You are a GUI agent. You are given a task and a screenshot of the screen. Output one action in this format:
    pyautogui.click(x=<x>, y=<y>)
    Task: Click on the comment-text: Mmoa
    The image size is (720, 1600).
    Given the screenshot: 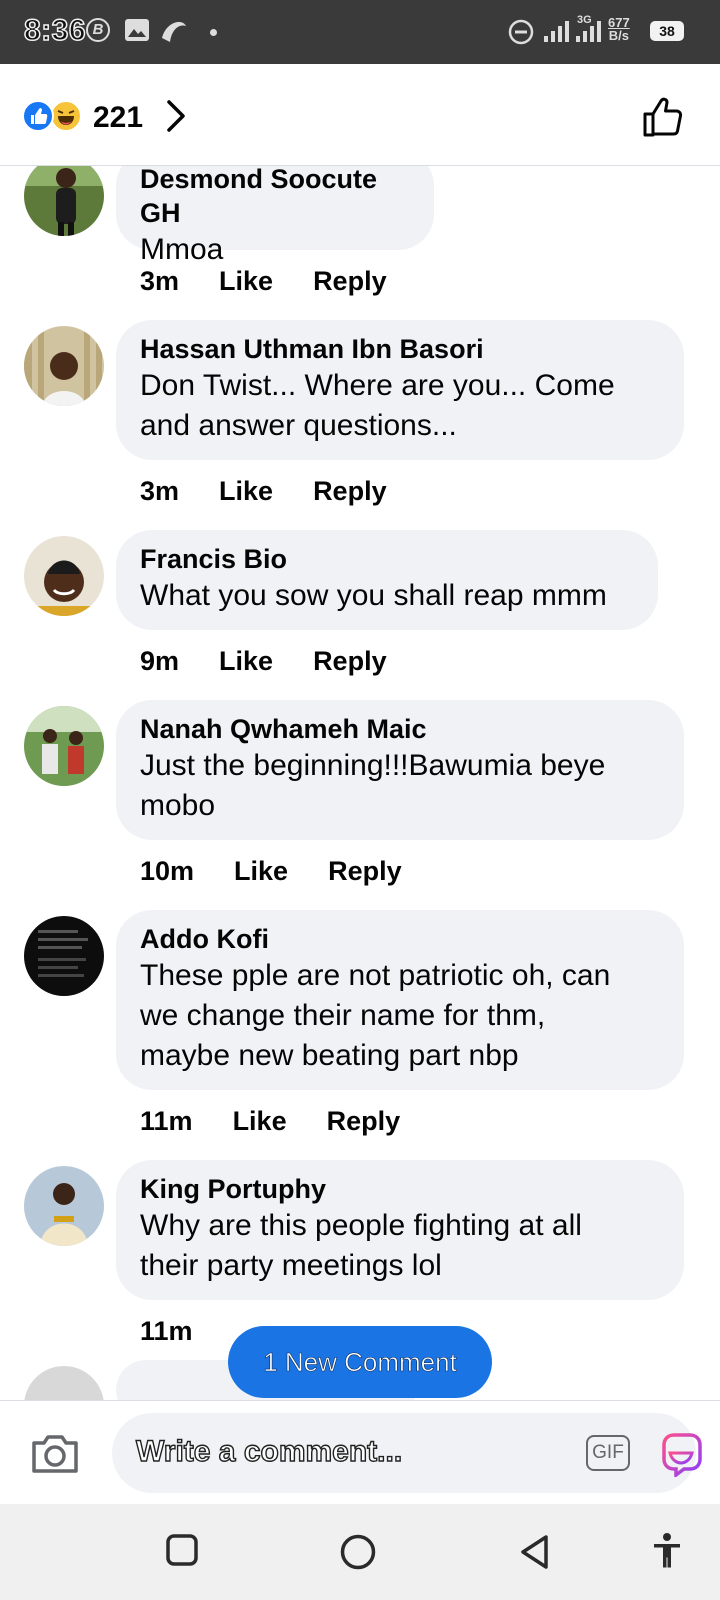 What is the action you would take?
    pyautogui.click(x=182, y=249)
    